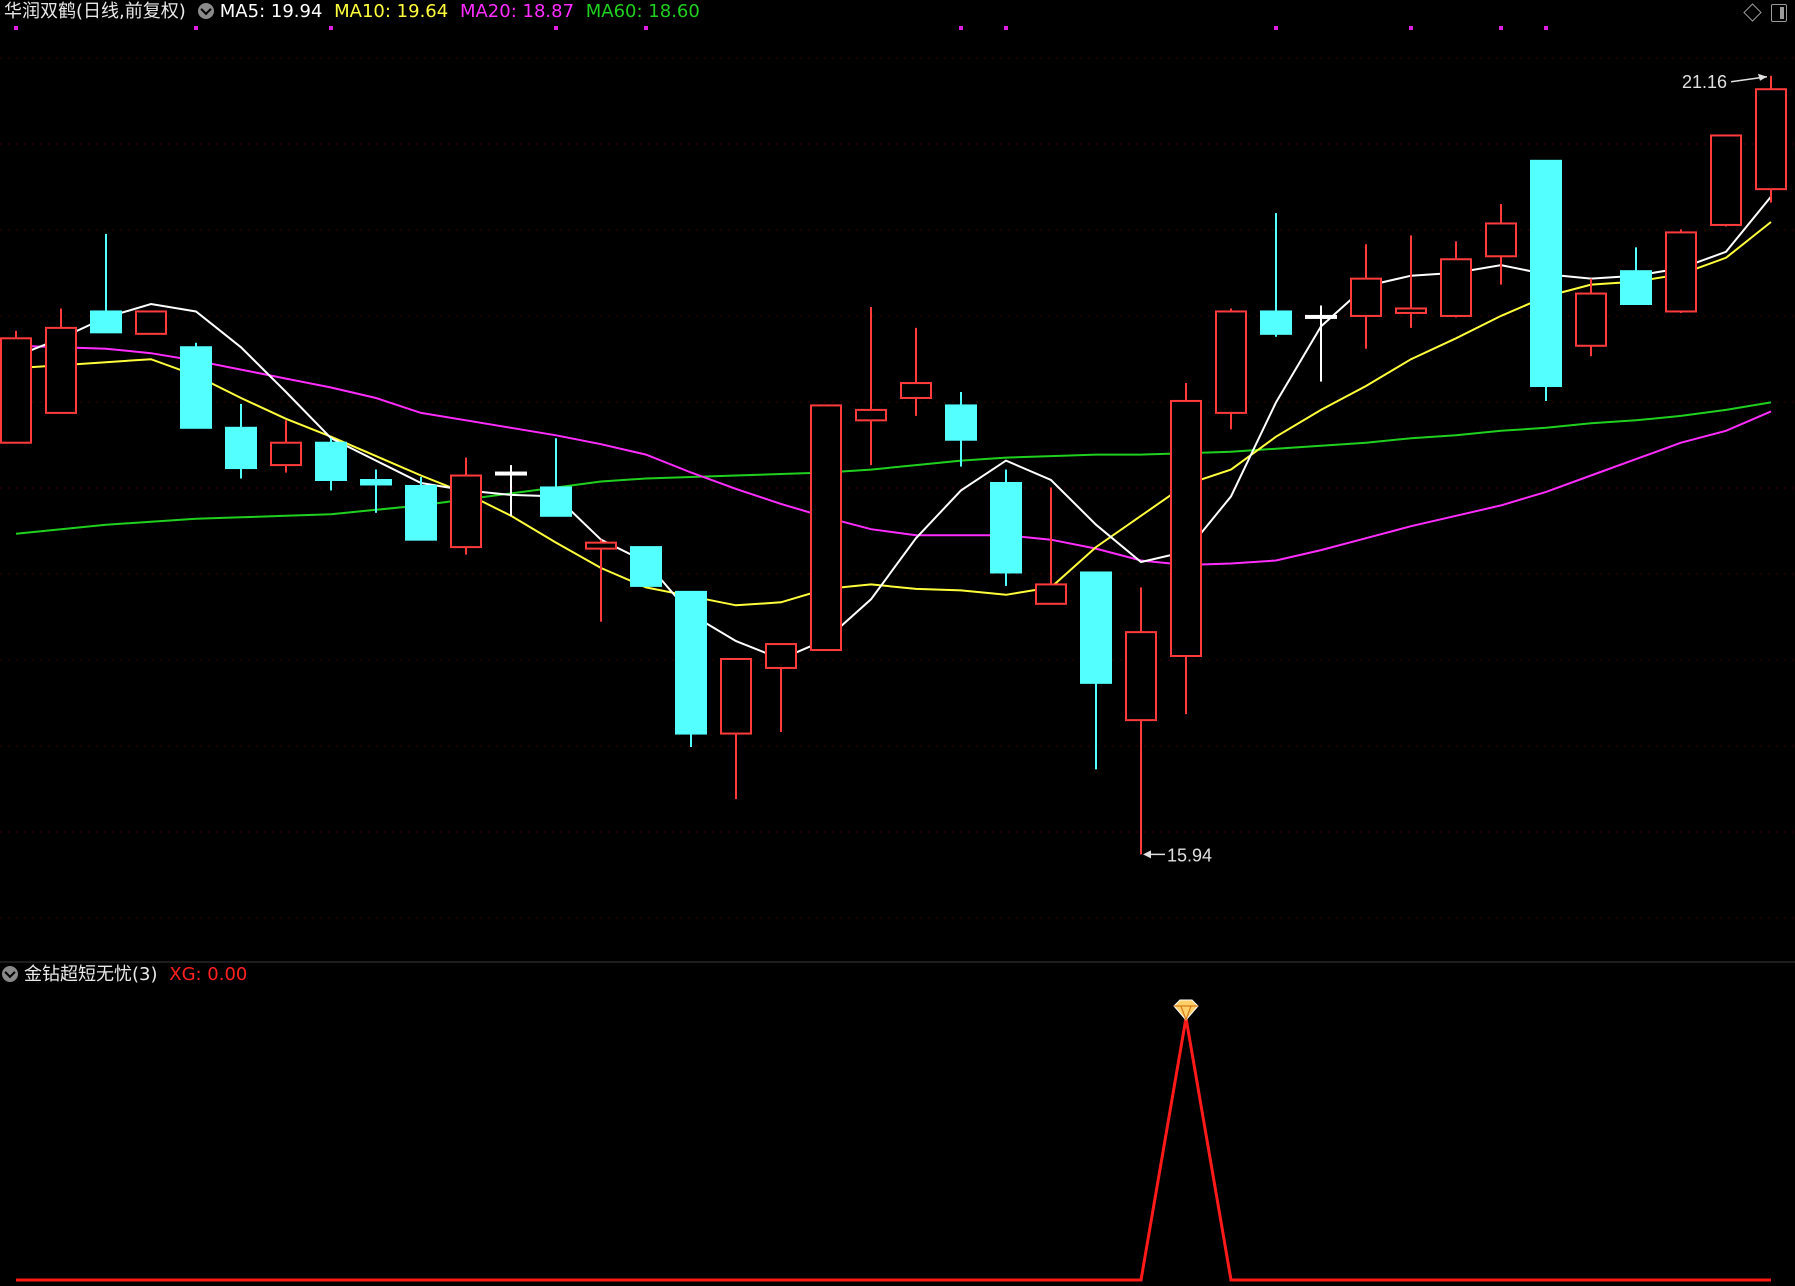 The image size is (1795, 1286). I want to click on collapse-icon, so click(205, 11).